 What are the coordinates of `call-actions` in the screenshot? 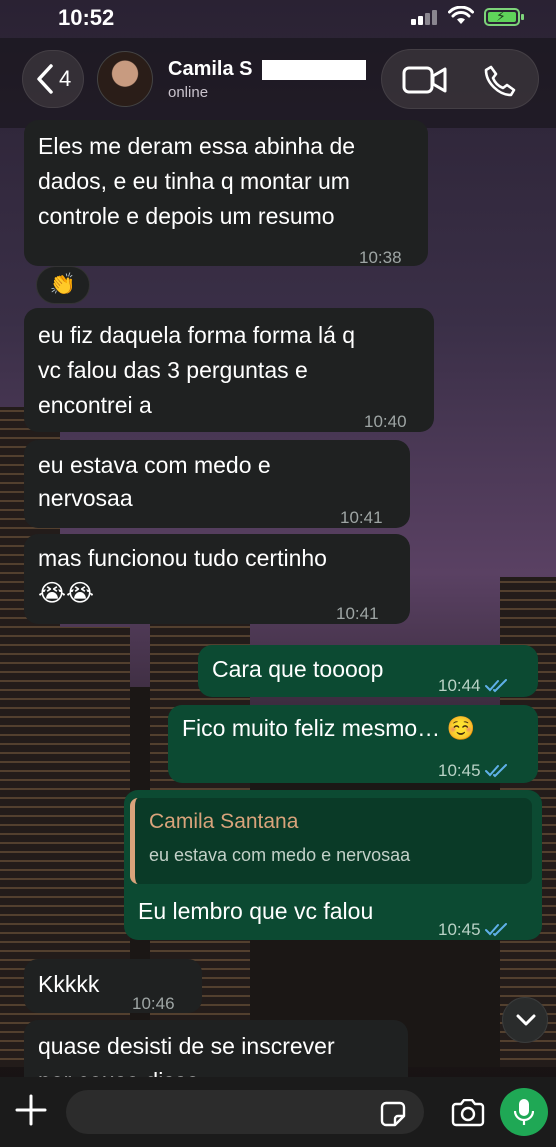 It's located at (460, 79).